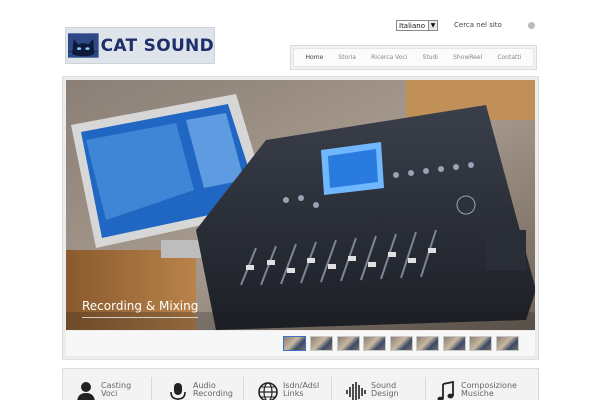  Describe the element at coordinates (293, 393) in the screenshot. I see `service-isdn-adsl-line2: Links` at that location.